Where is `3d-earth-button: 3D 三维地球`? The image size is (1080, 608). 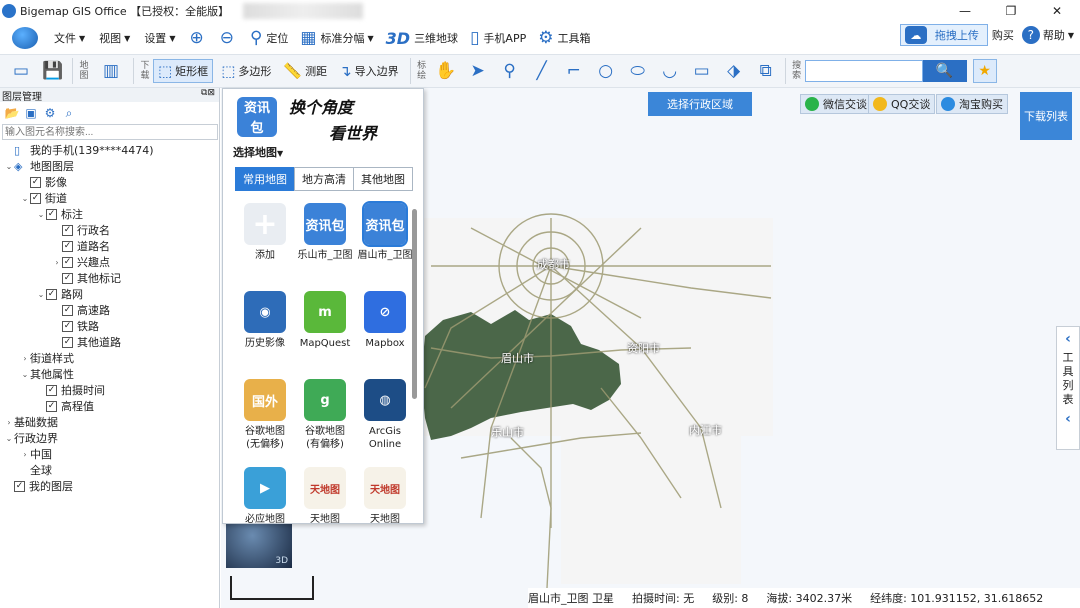
3d-earth-button: 3D 三维地球 is located at coordinates (422, 38).